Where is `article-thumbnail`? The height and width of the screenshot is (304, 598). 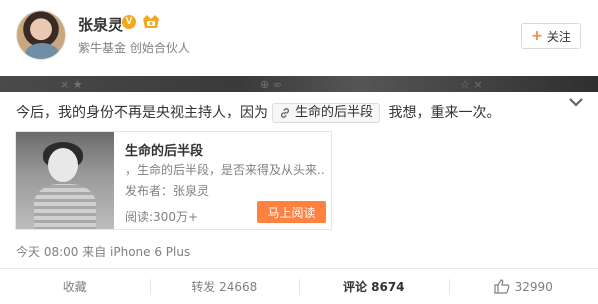 article-thumbnail is located at coordinates (65, 180).